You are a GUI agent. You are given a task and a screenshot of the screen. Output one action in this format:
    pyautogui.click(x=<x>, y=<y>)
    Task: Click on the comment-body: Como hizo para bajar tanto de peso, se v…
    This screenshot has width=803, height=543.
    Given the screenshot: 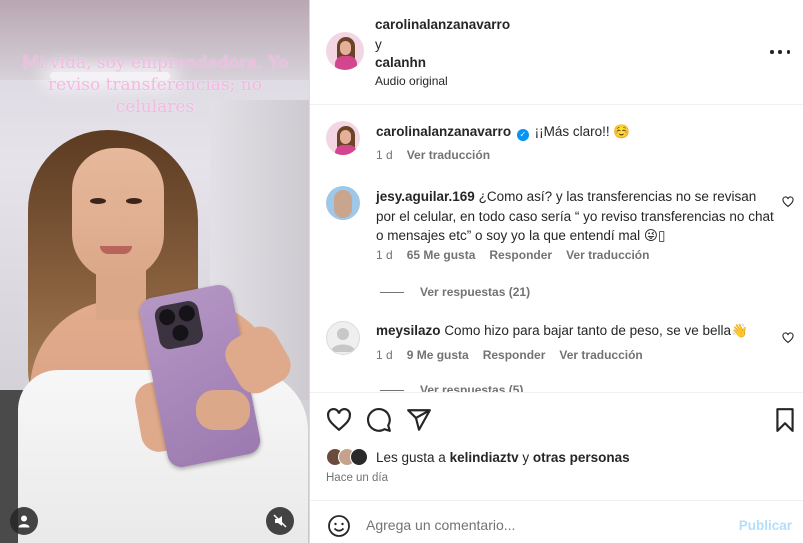 What is the action you would take?
    pyautogui.click(x=596, y=330)
    